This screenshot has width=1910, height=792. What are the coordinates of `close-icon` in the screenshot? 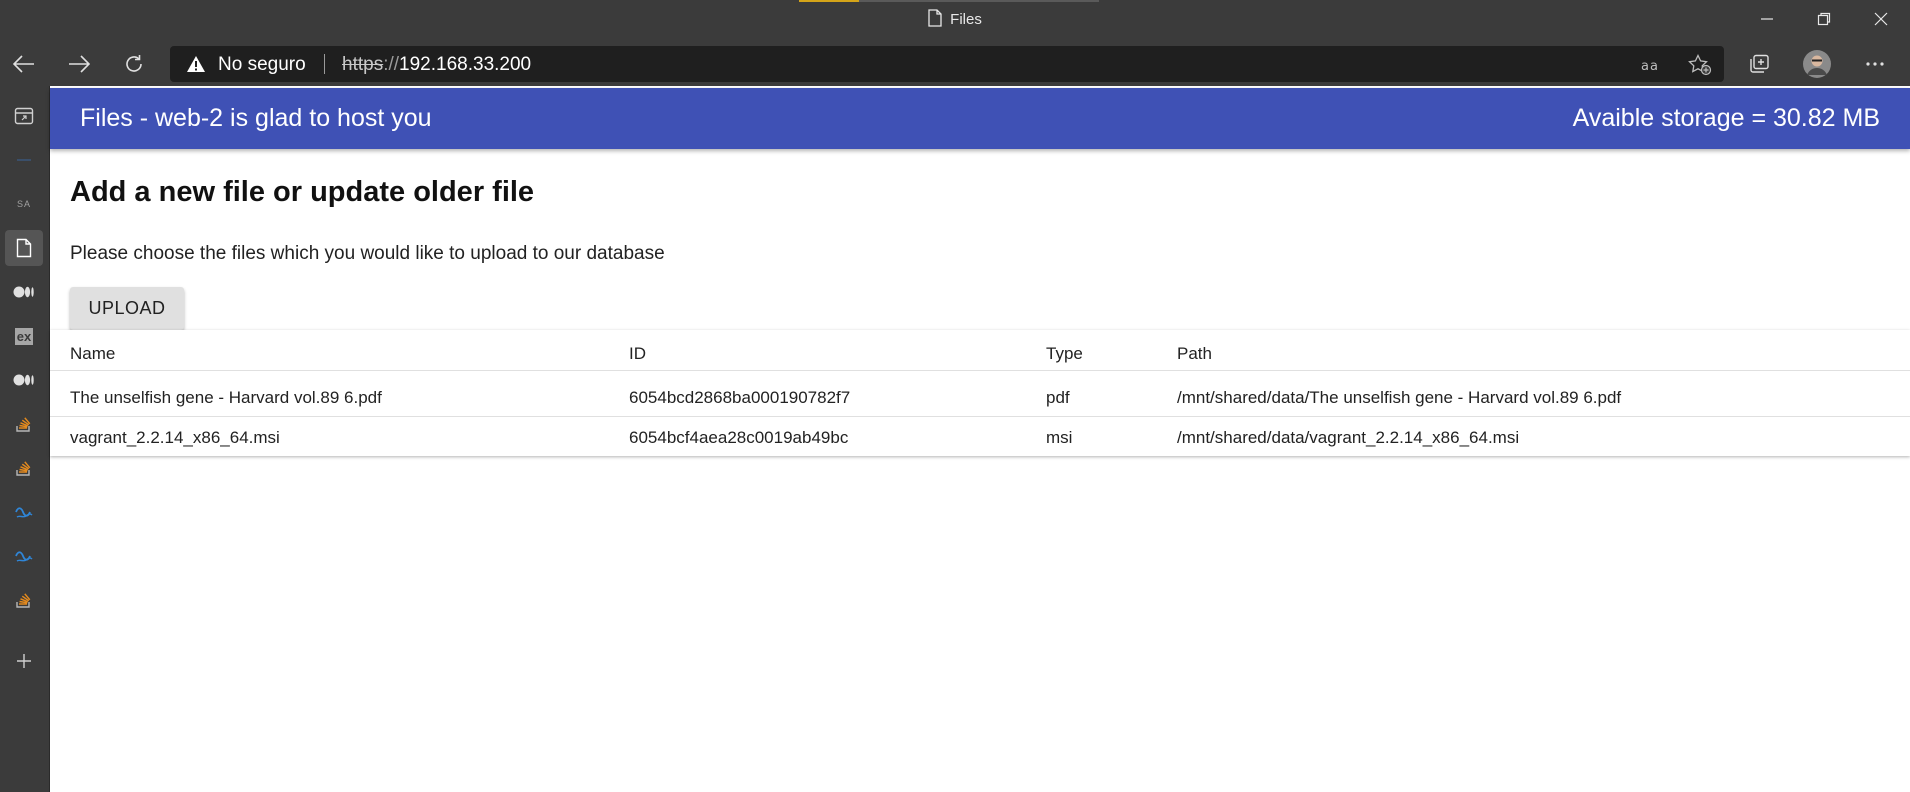 It's located at (1881, 19).